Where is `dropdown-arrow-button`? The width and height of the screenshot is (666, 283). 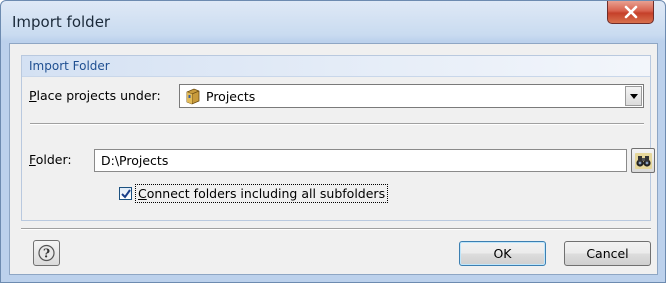
dropdown-arrow-button is located at coordinates (633, 96).